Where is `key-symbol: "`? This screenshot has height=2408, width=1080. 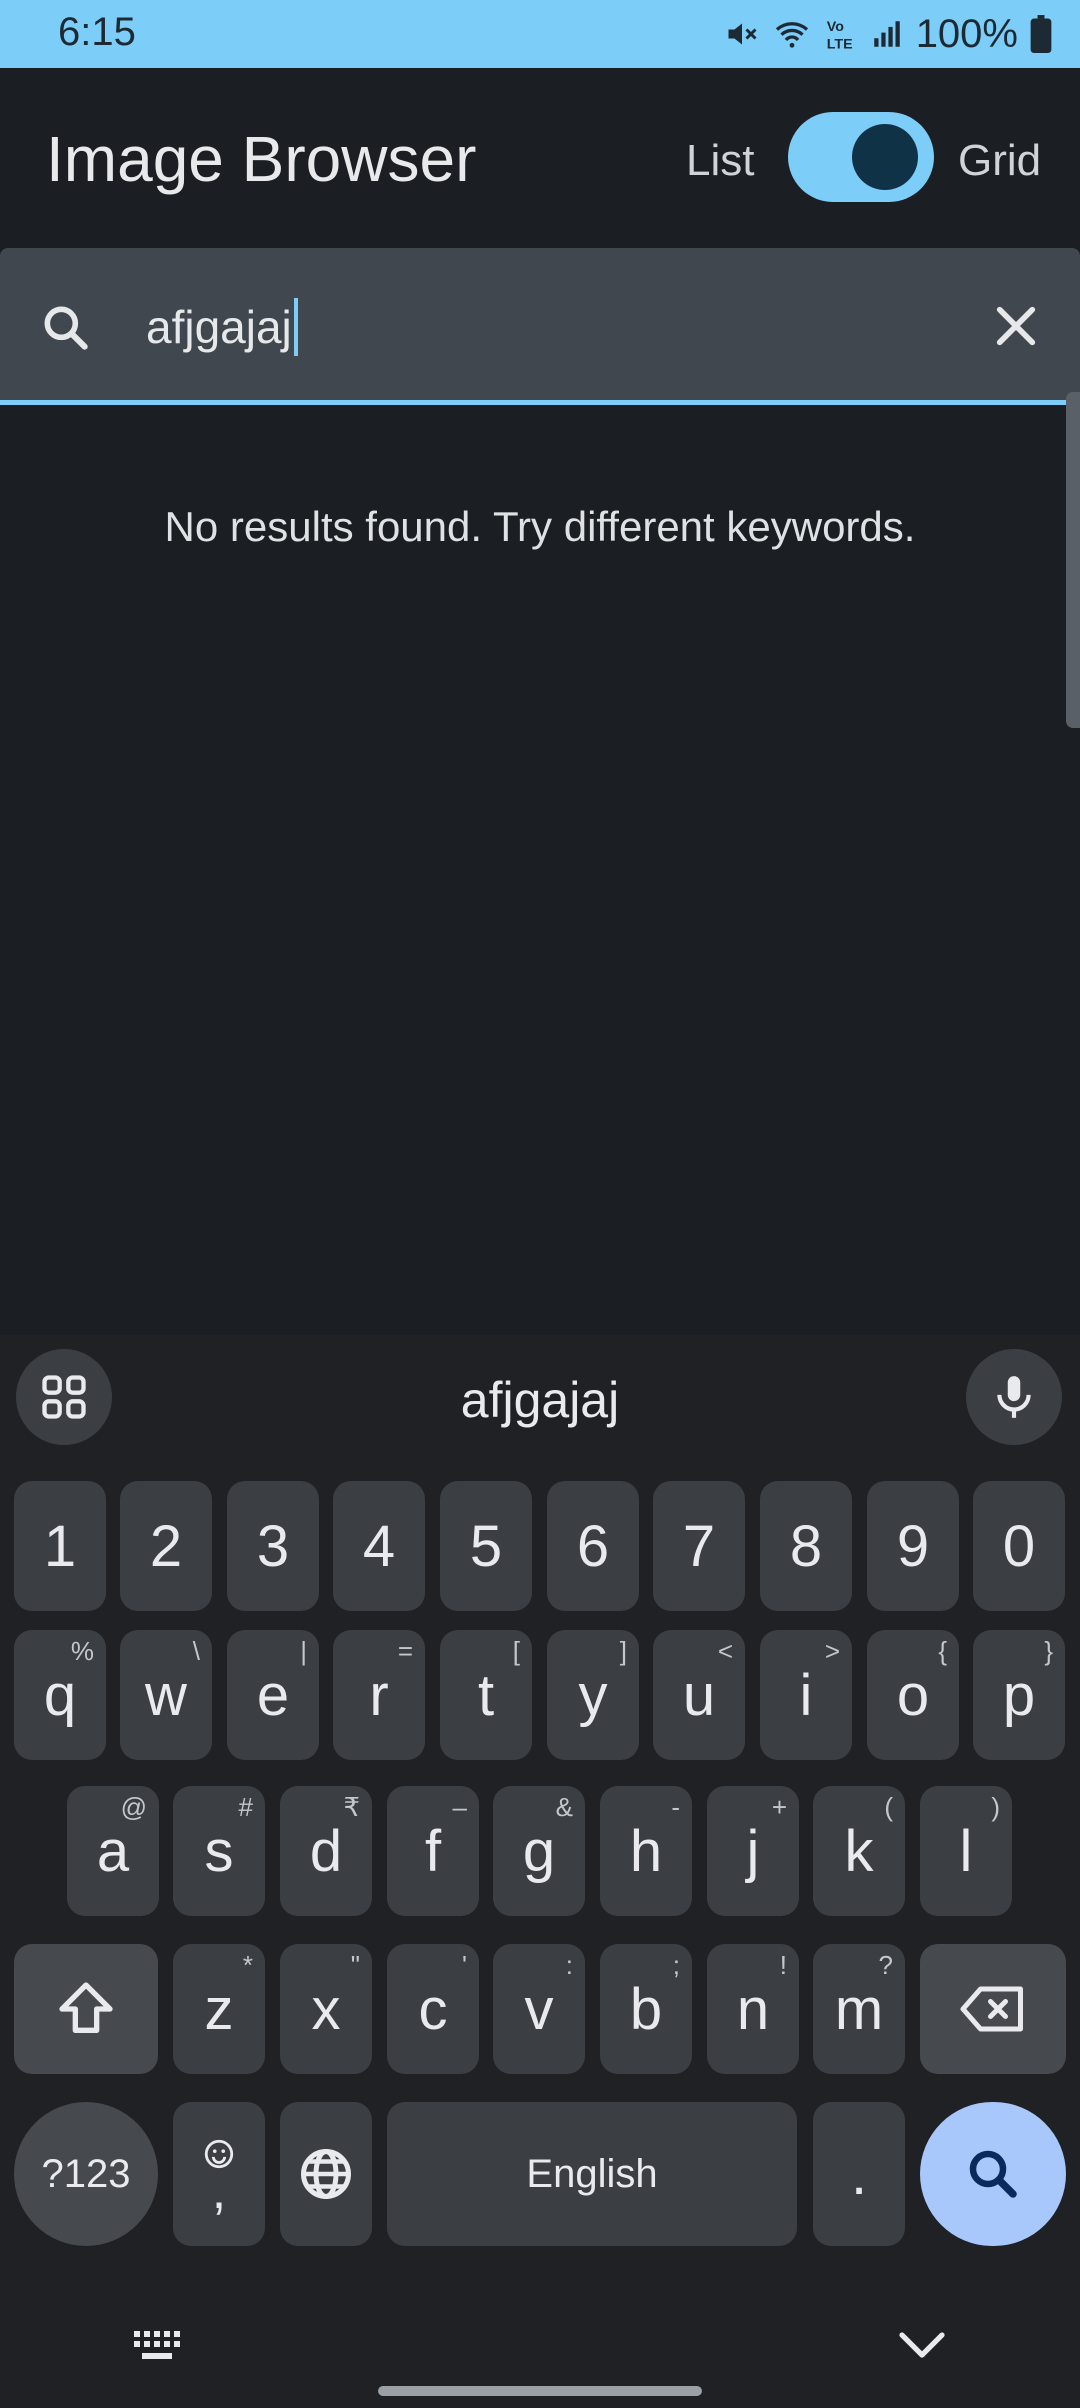
key-symbol: " is located at coordinates (355, 1965).